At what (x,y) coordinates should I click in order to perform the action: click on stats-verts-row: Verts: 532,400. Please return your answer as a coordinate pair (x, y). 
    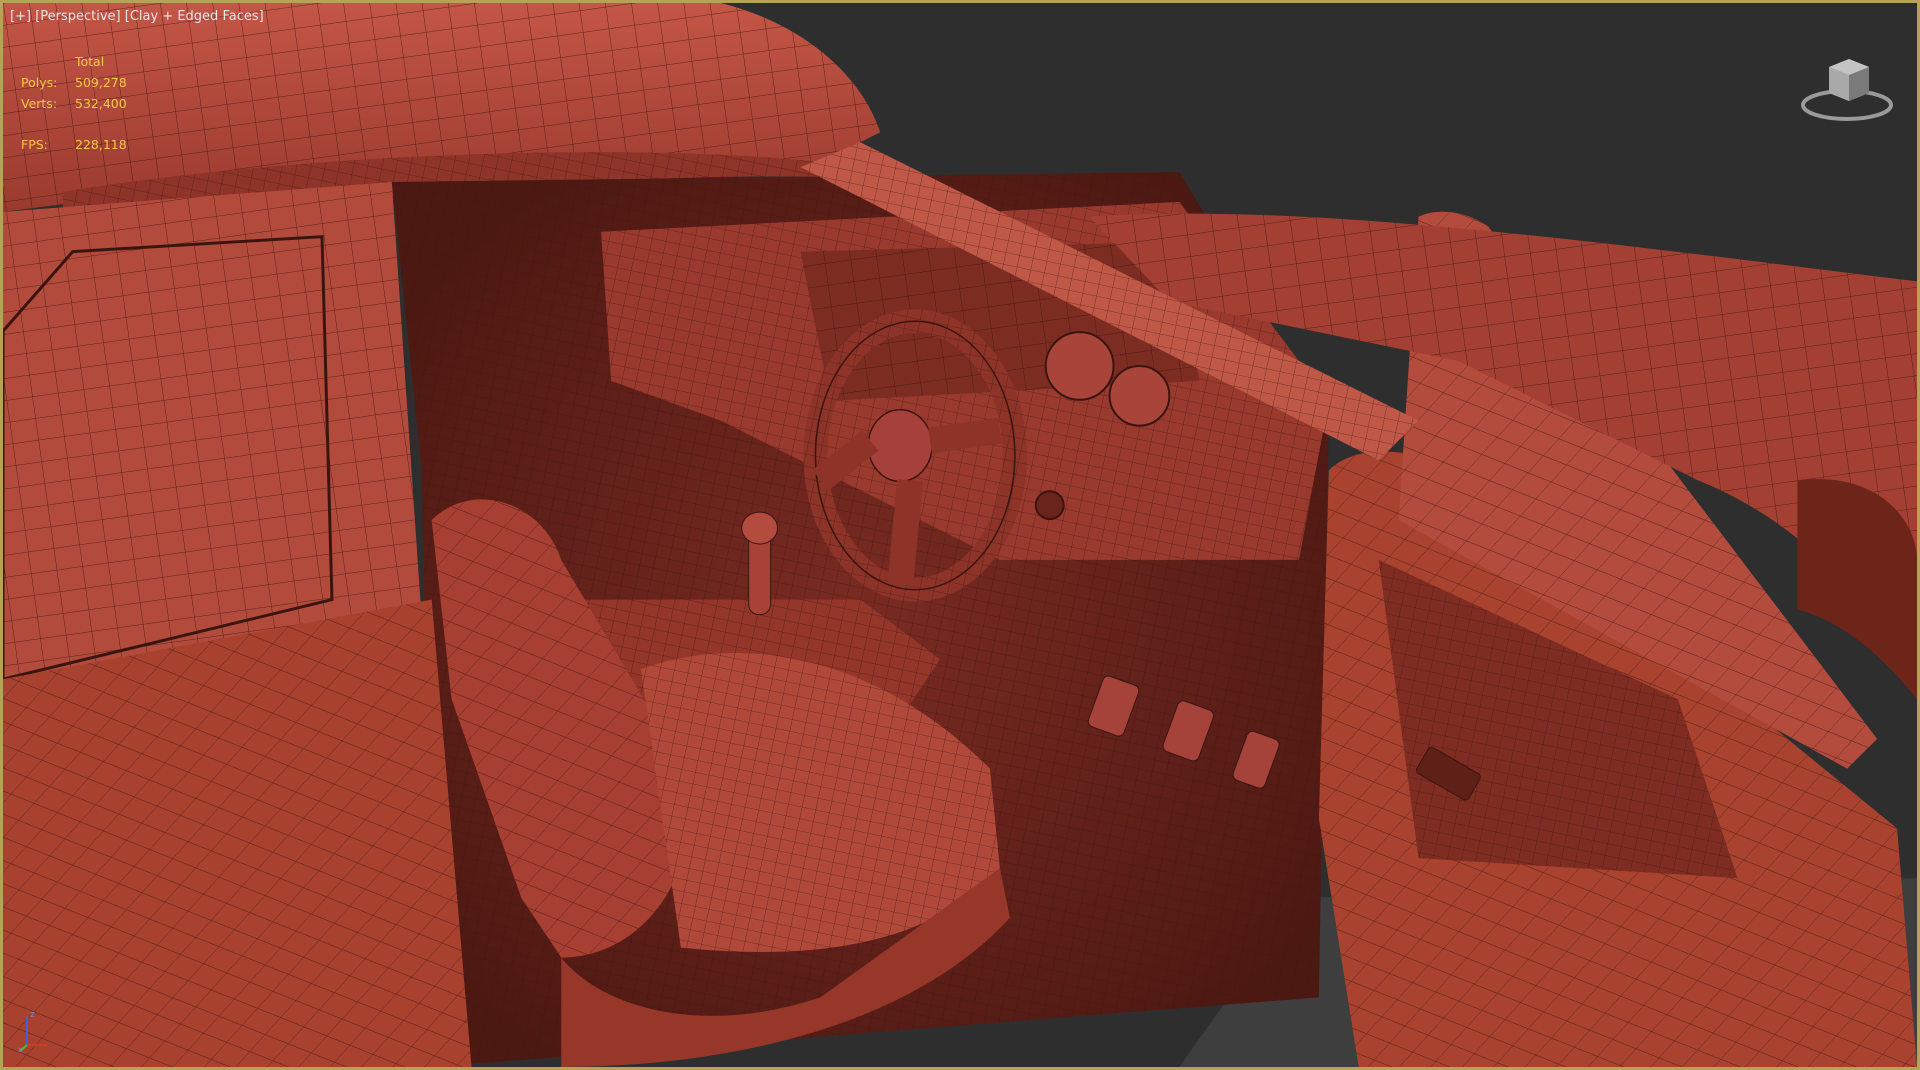
    Looking at the image, I should click on (74, 103).